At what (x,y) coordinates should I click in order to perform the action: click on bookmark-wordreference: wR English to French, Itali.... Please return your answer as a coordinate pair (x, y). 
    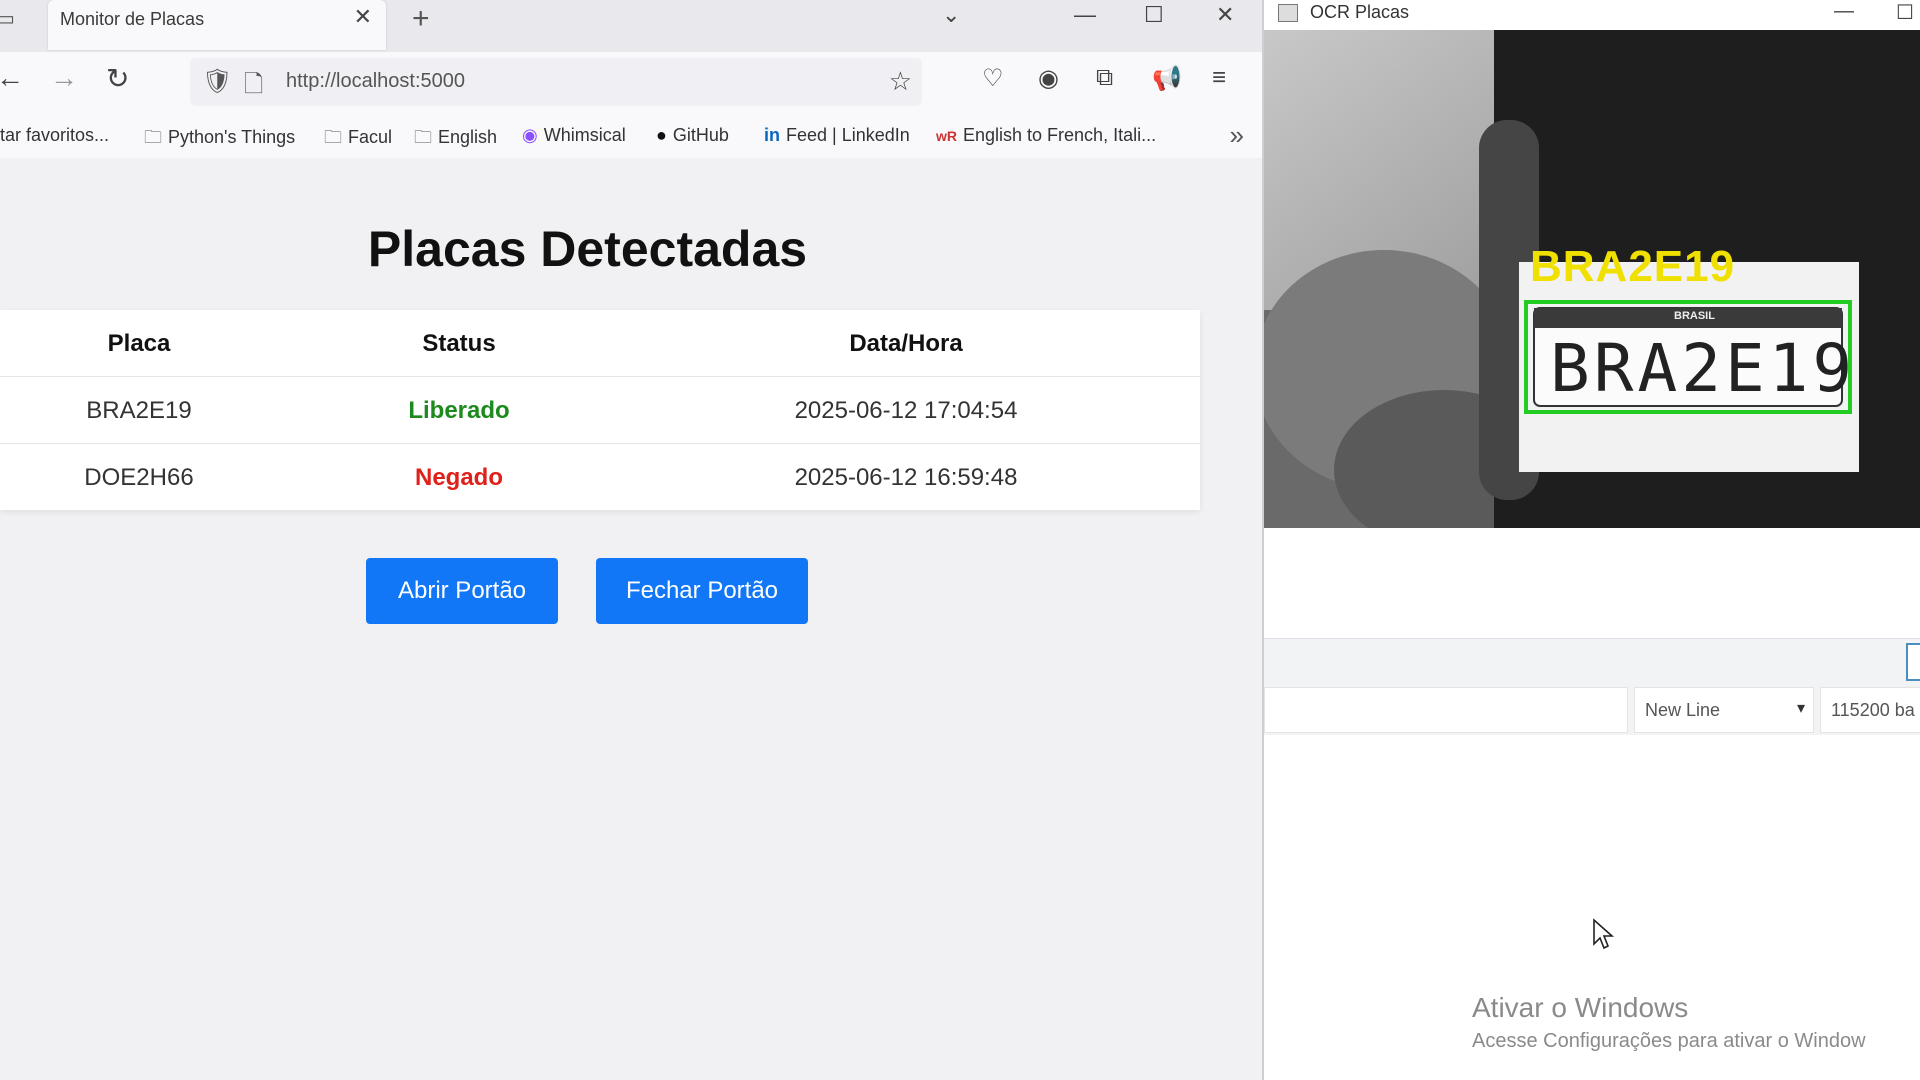
    Looking at the image, I should click on (1046, 135).